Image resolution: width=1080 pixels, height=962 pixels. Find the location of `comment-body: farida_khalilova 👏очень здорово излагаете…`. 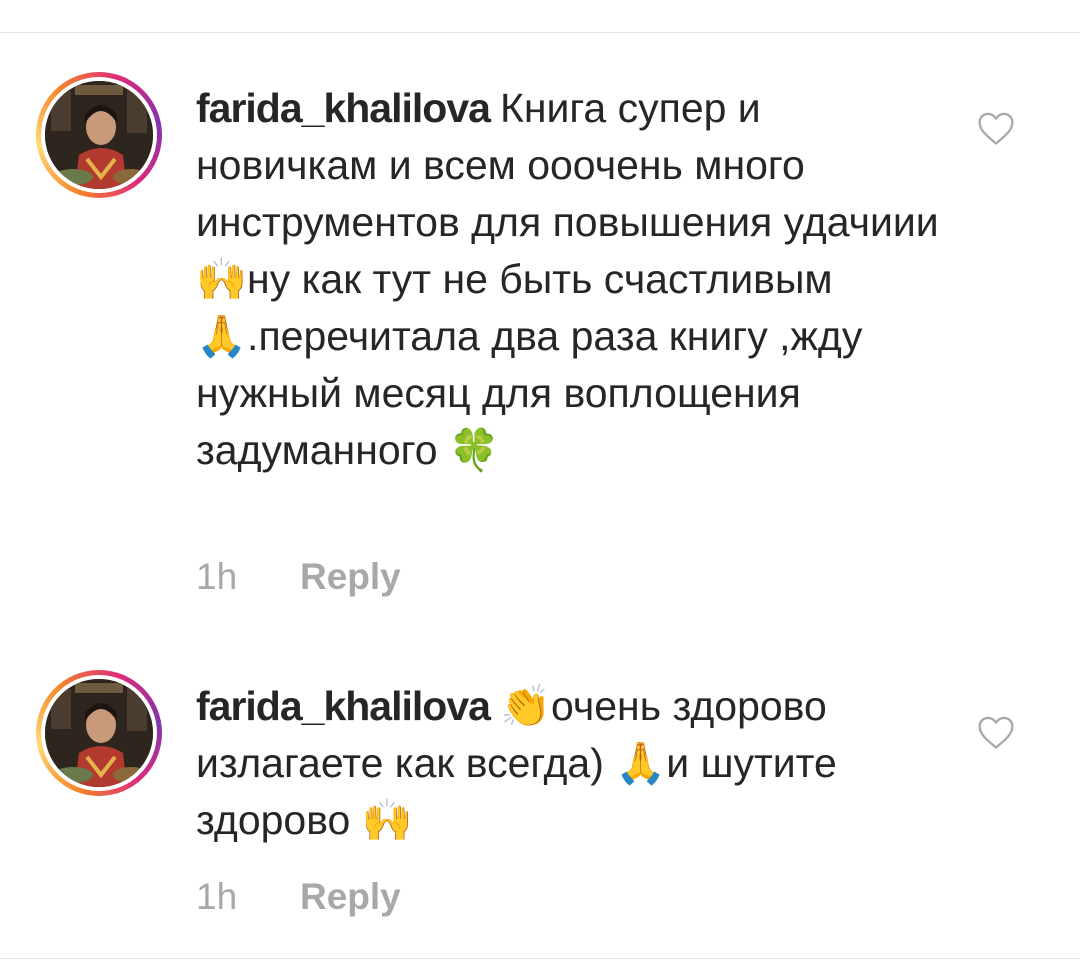

comment-body: farida_khalilova 👏очень здорово излагаете… is located at coordinates (571, 763).